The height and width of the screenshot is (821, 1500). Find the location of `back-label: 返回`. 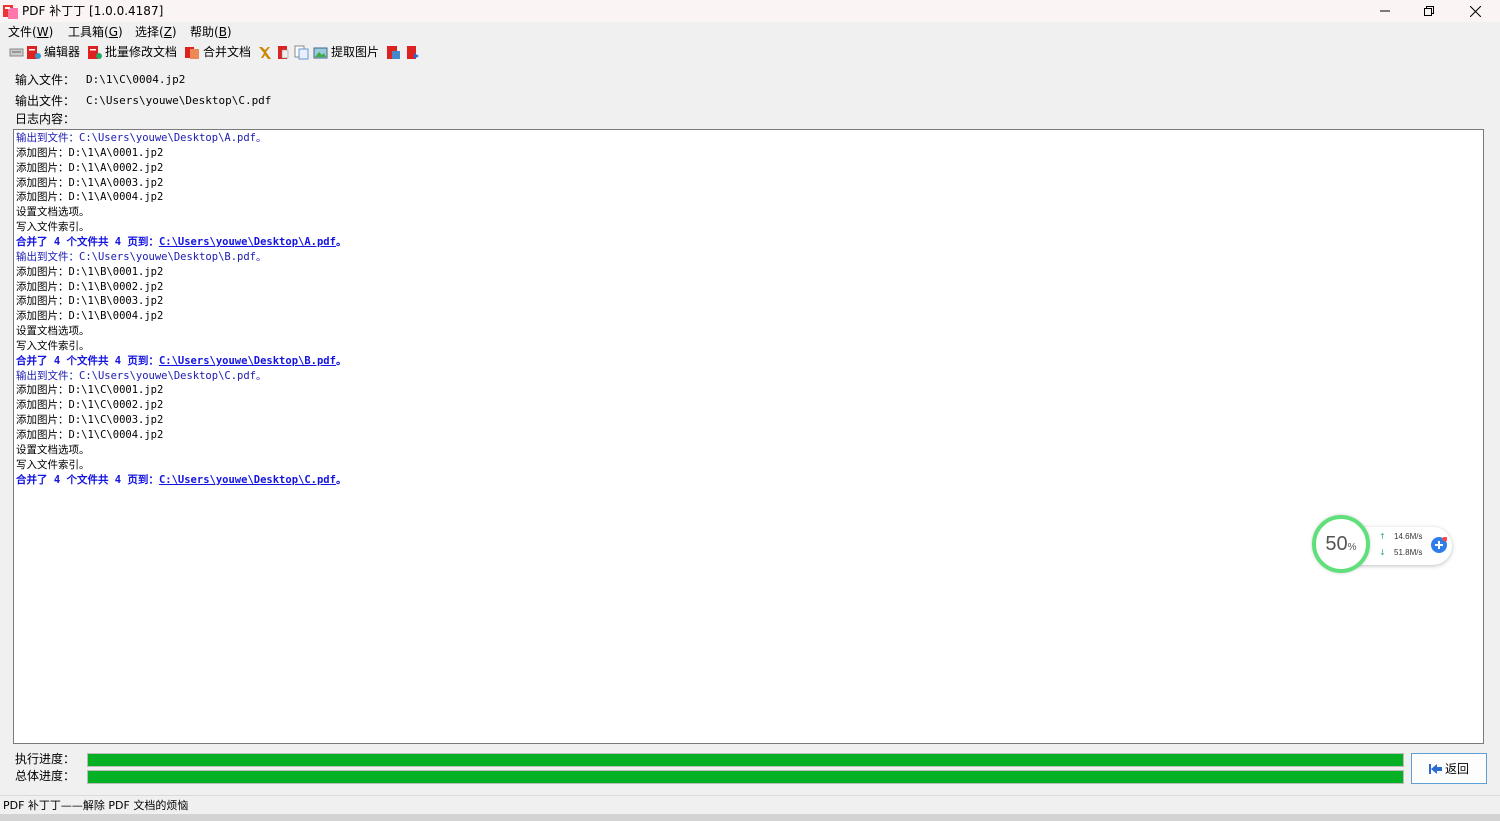

back-label: 返回 is located at coordinates (1456, 769).